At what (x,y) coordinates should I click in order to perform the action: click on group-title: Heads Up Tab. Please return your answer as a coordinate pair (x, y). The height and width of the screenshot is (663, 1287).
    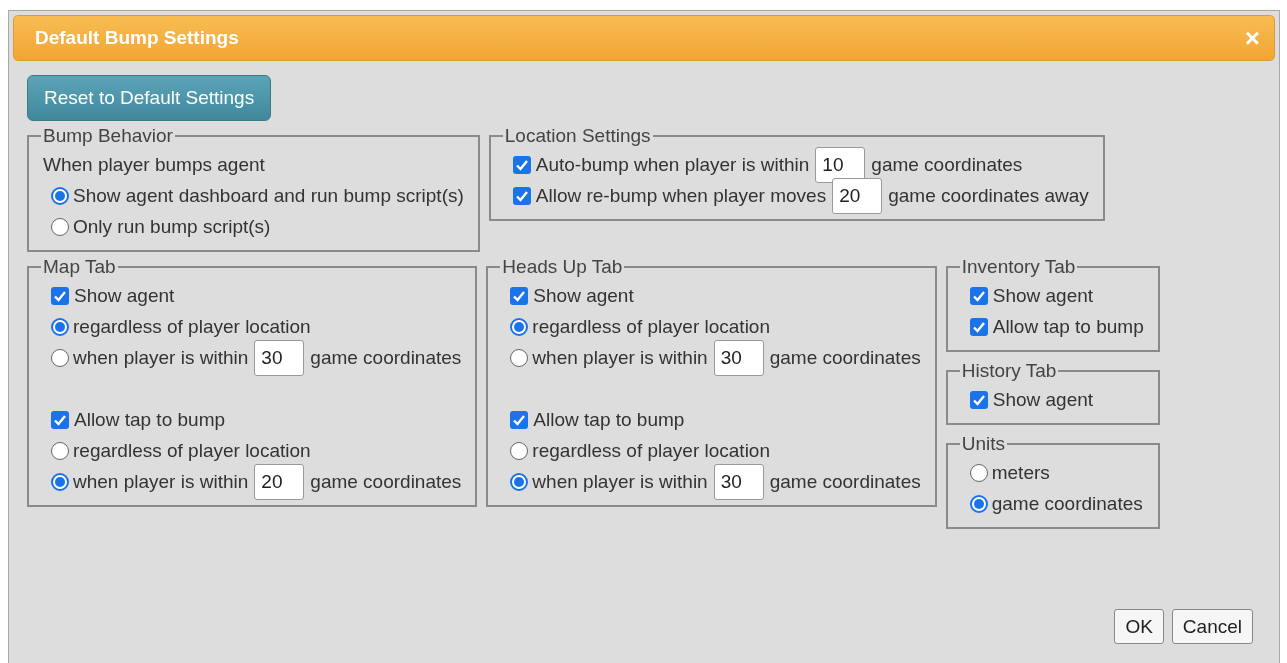
    Looking at the image, I should click on (562, 267).